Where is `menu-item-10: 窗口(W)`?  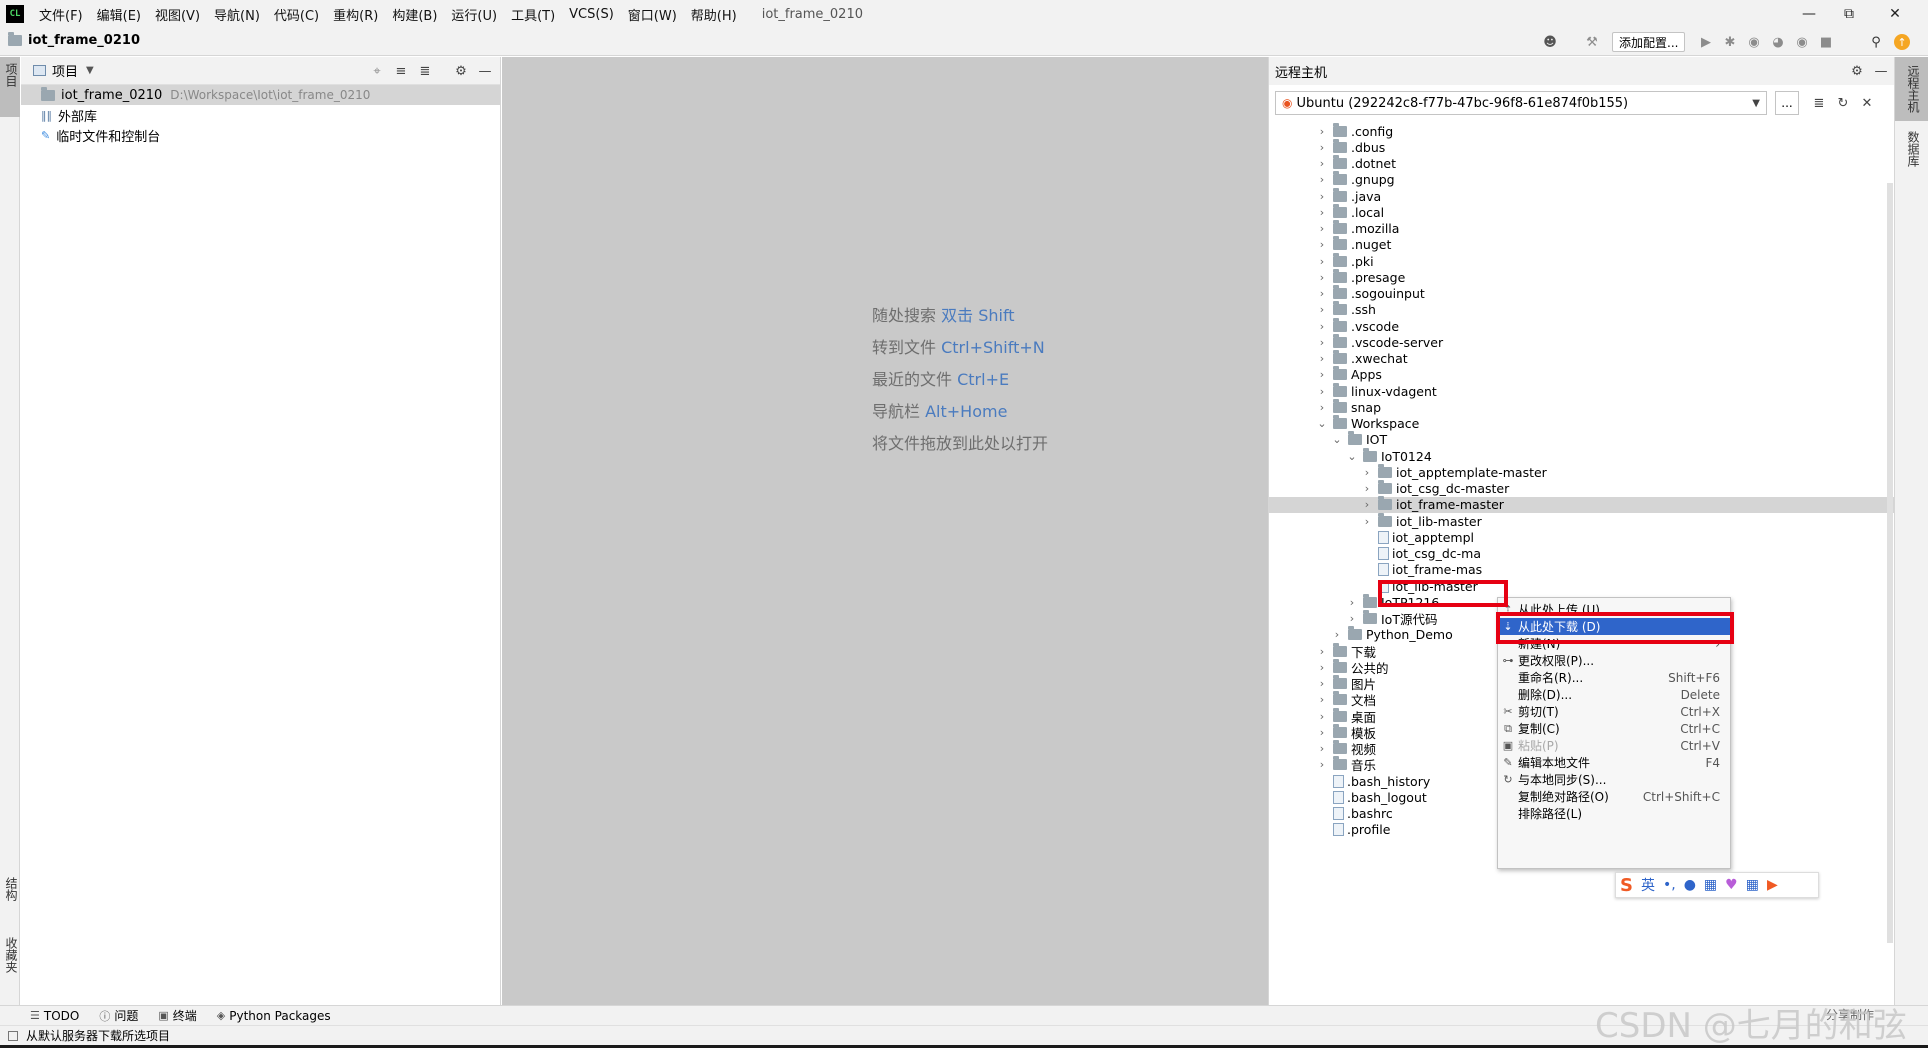
menu-item-10: 窗口(W) is located at coordinates (652, 14).